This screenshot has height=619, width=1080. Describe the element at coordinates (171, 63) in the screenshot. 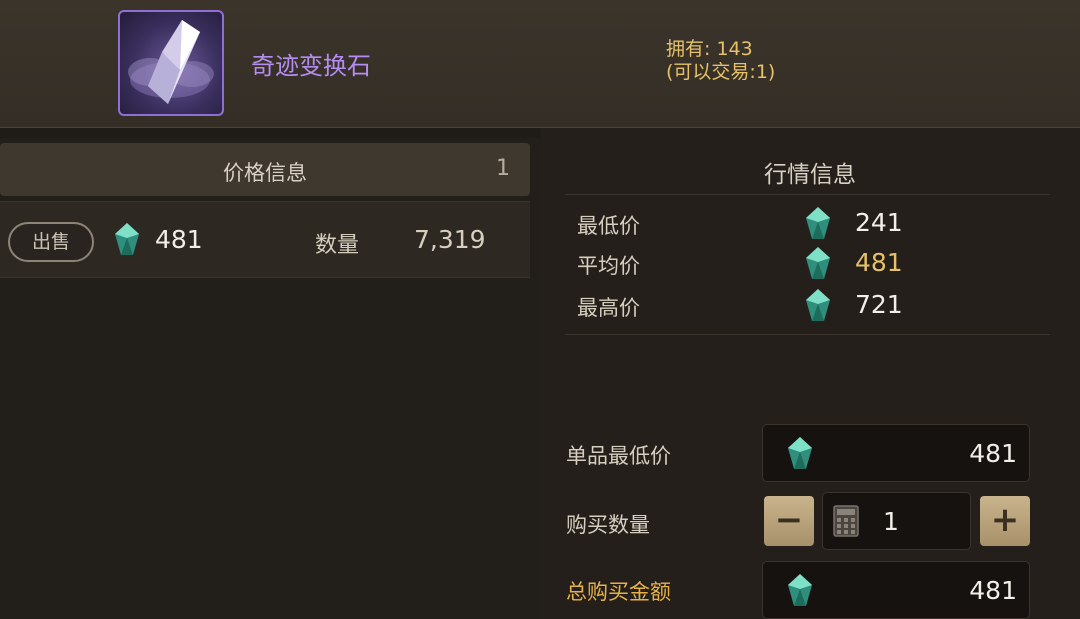

I see `crystal-shard-icon` at that location.